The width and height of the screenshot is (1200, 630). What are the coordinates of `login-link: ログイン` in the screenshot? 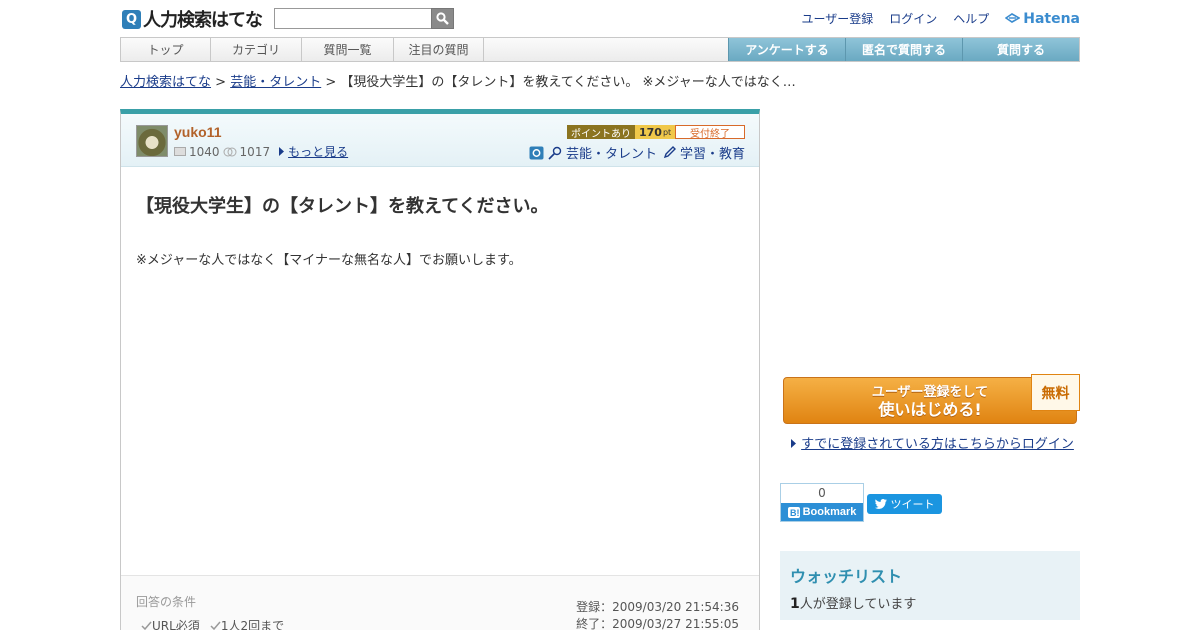 It's located at (913, 18).